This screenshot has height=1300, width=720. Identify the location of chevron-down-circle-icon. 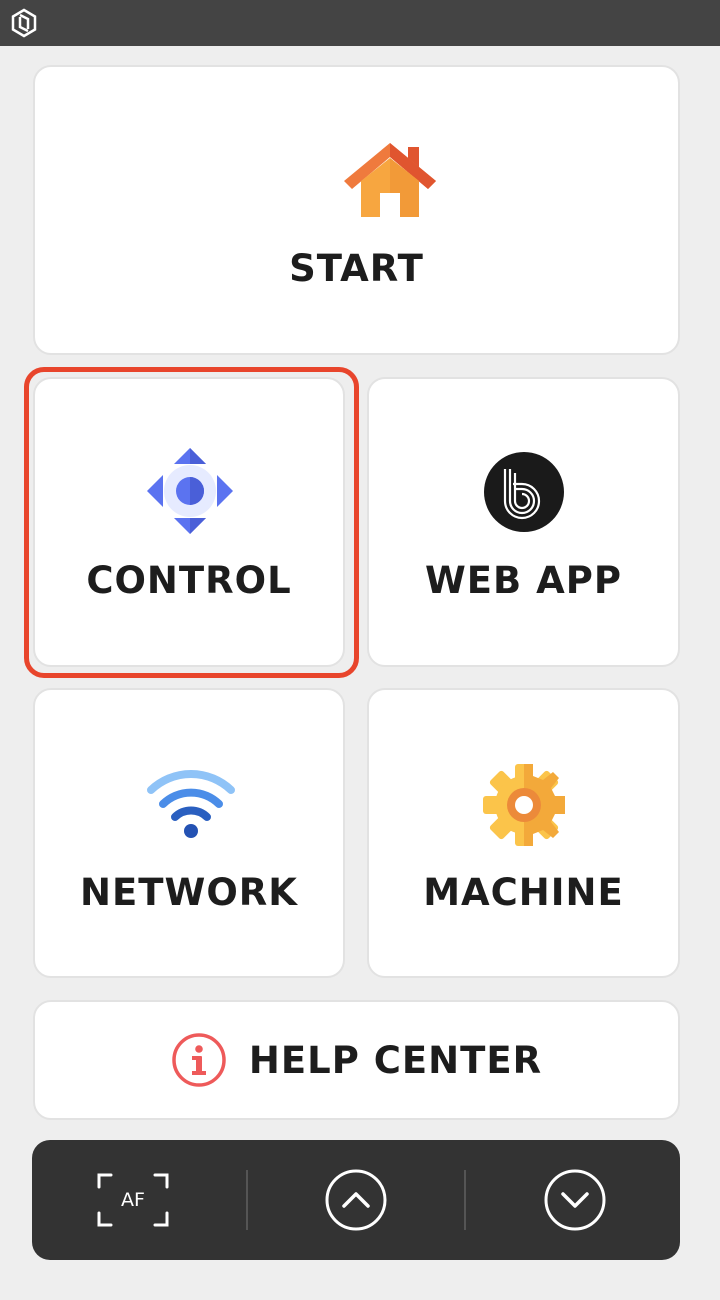
(575, 1200).